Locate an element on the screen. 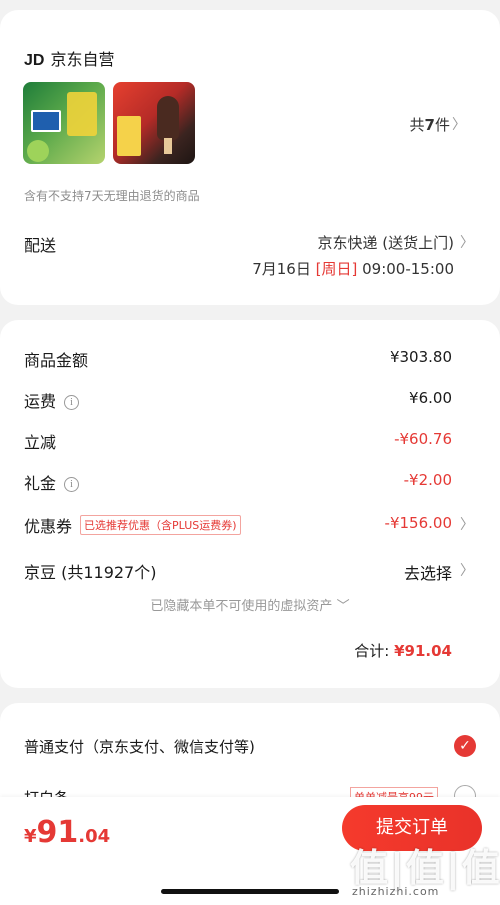  payable-amount: ¥91.04 is located at coordinates (67, 832).